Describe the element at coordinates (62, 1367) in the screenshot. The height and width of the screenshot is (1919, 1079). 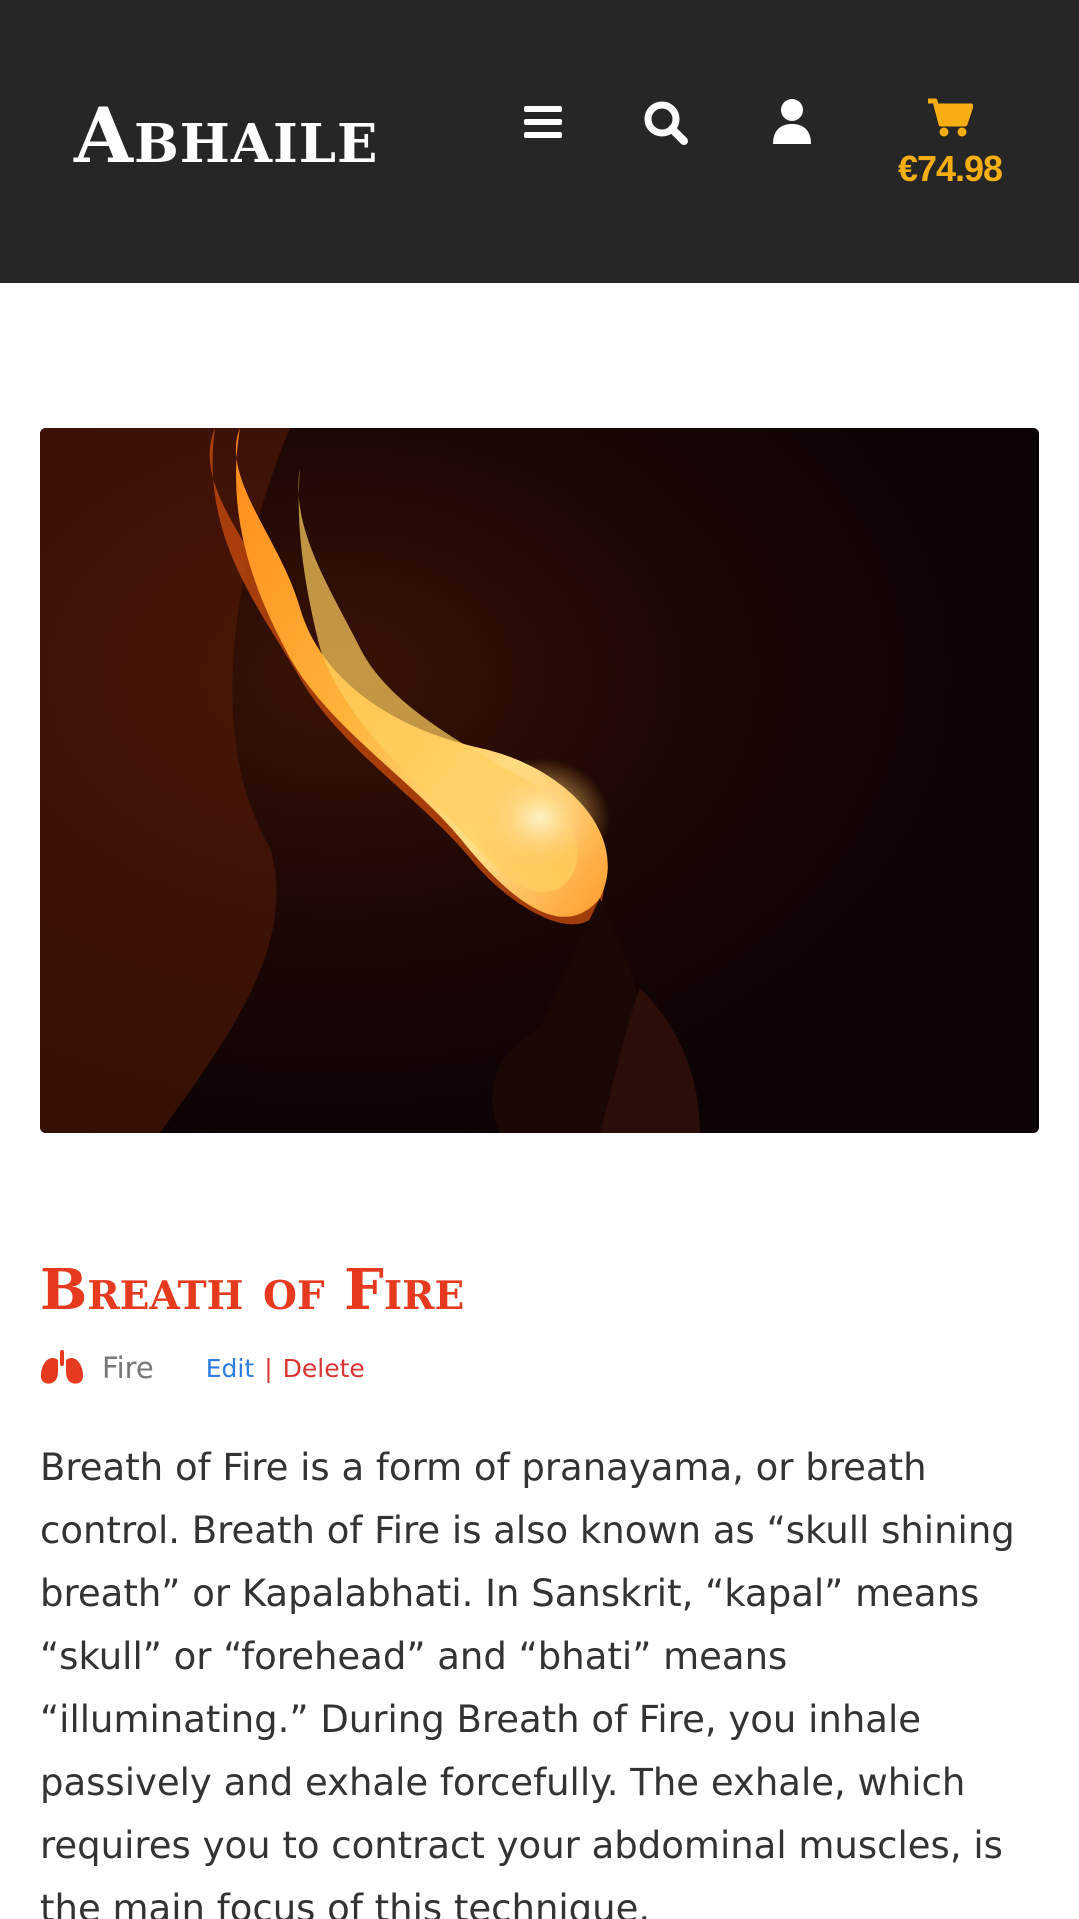
I see `lungs-icon` at that location.